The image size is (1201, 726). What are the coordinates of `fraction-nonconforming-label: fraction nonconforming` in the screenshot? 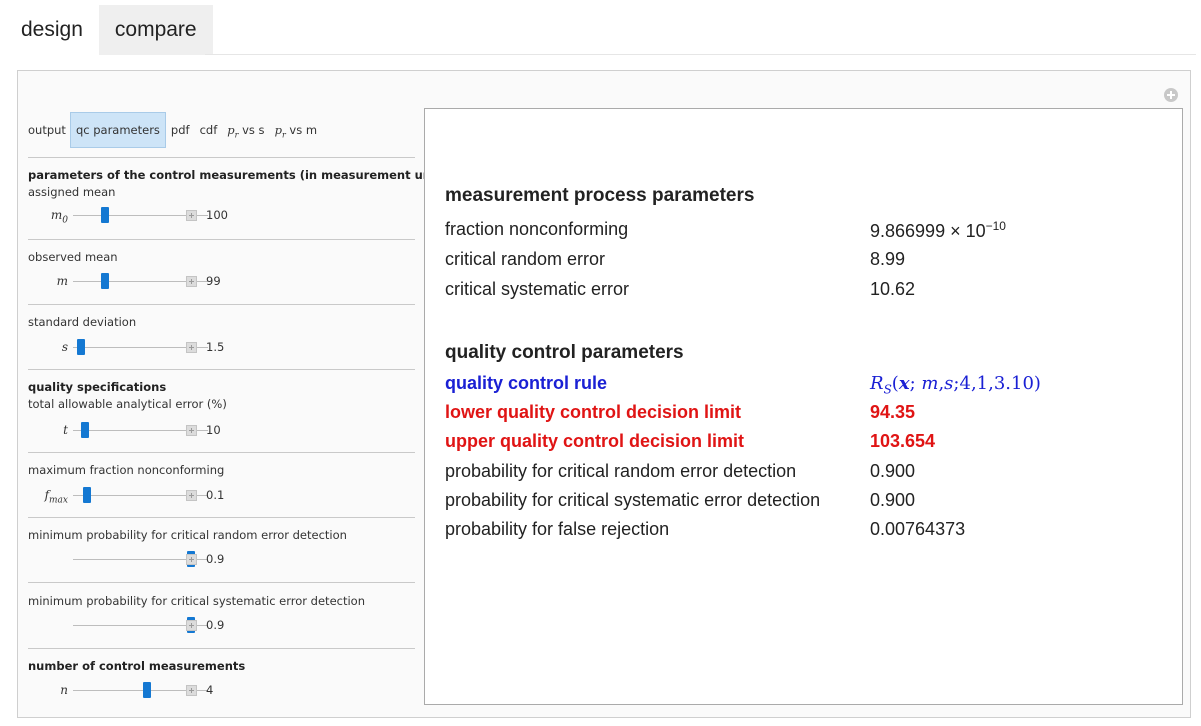 It's located at (537, 229).